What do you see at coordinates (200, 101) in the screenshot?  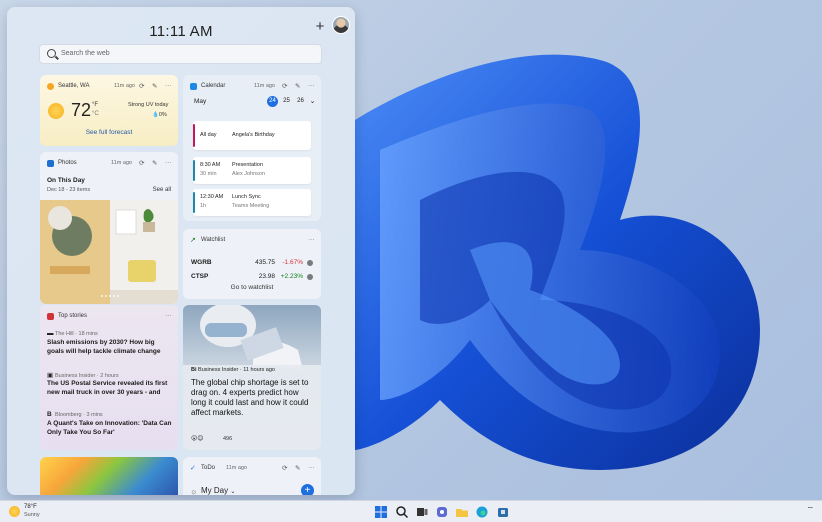 I see `calendar-month: May` at bounding box center [200, 101].